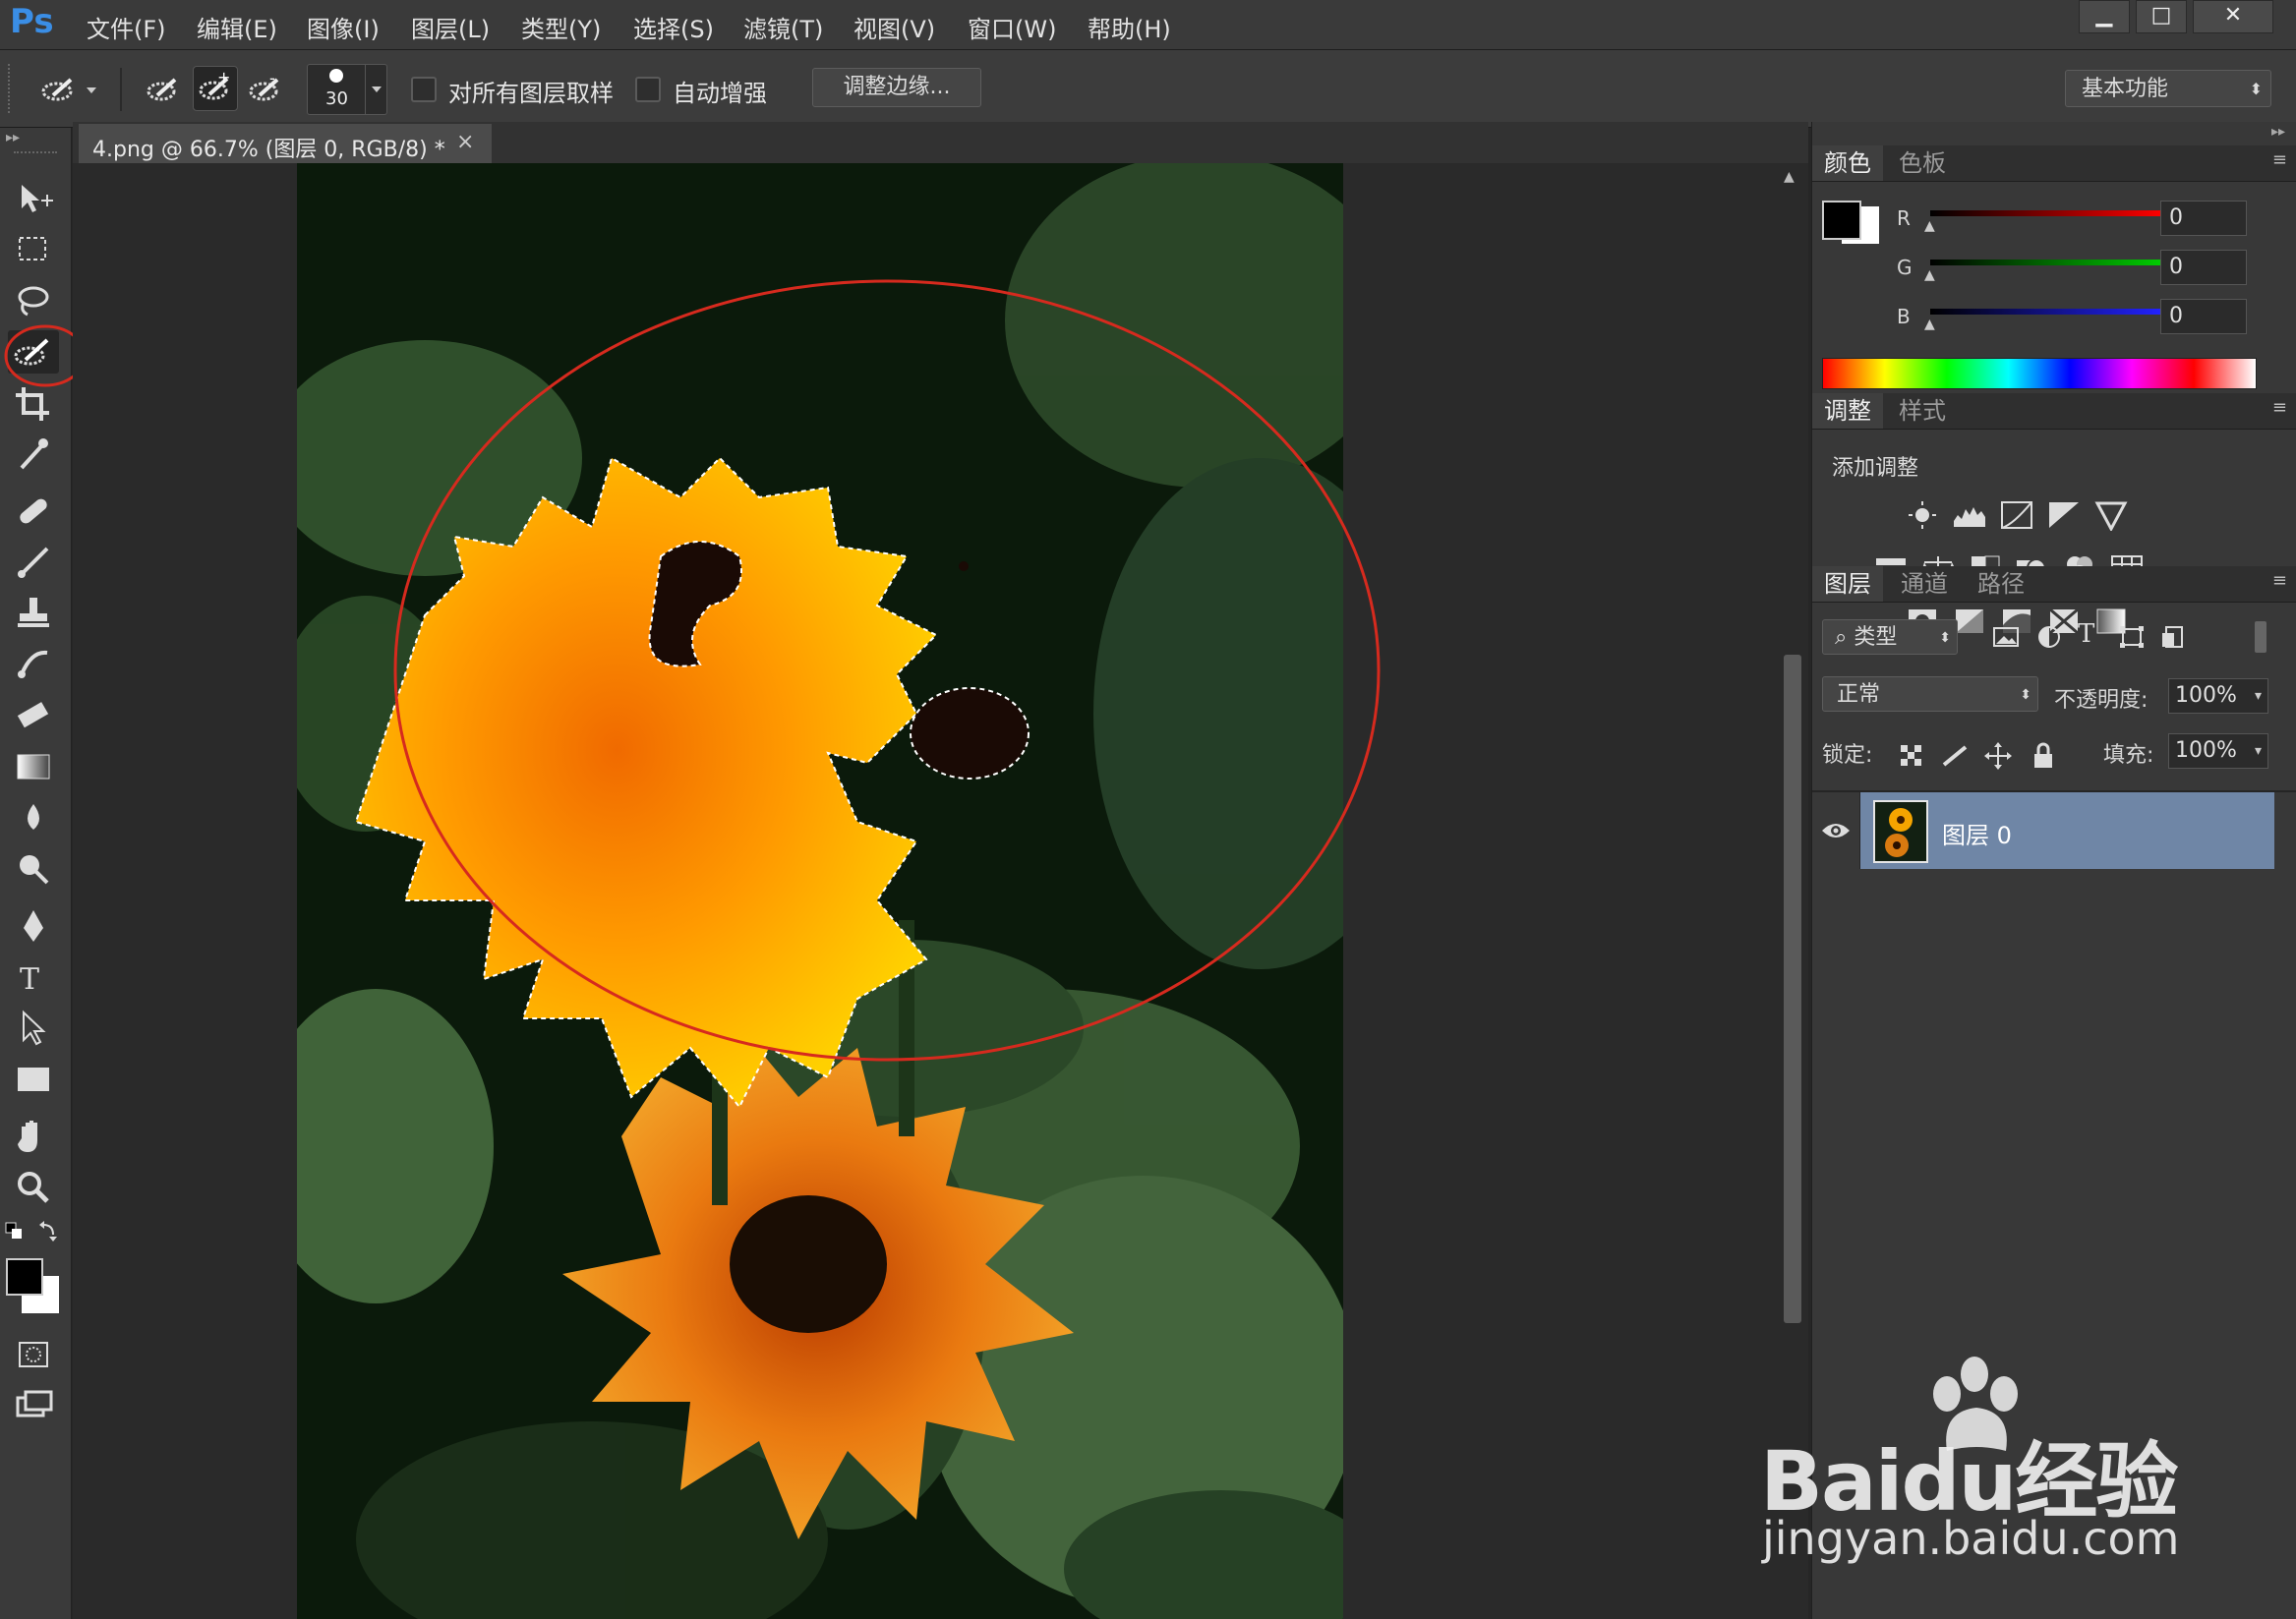 The image size is (2296, 1619). Describe the element at coordinates (33, 454) in the screenshot. I see `eyedropper-tool-icon` at that location.